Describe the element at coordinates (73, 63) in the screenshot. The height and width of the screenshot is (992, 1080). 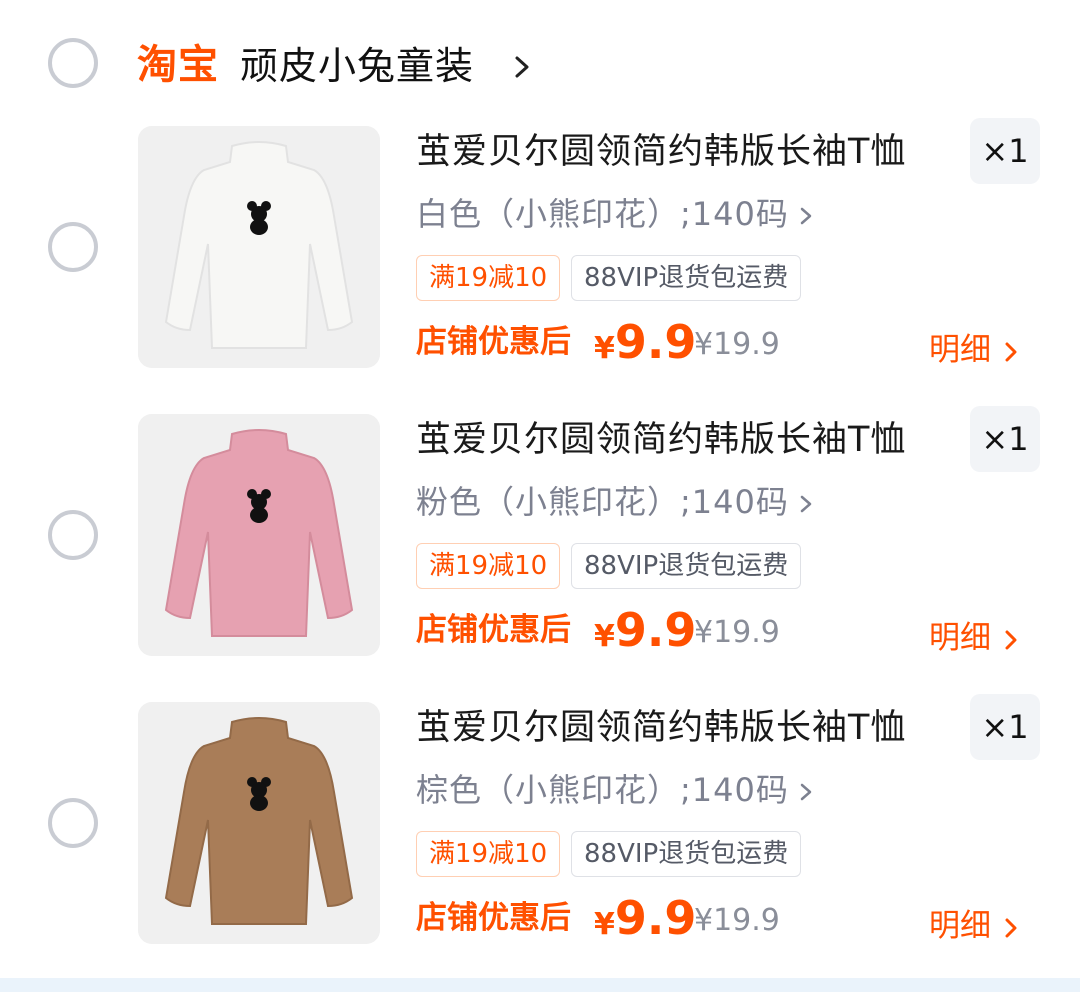
I see `shop-select-radio` at that location.